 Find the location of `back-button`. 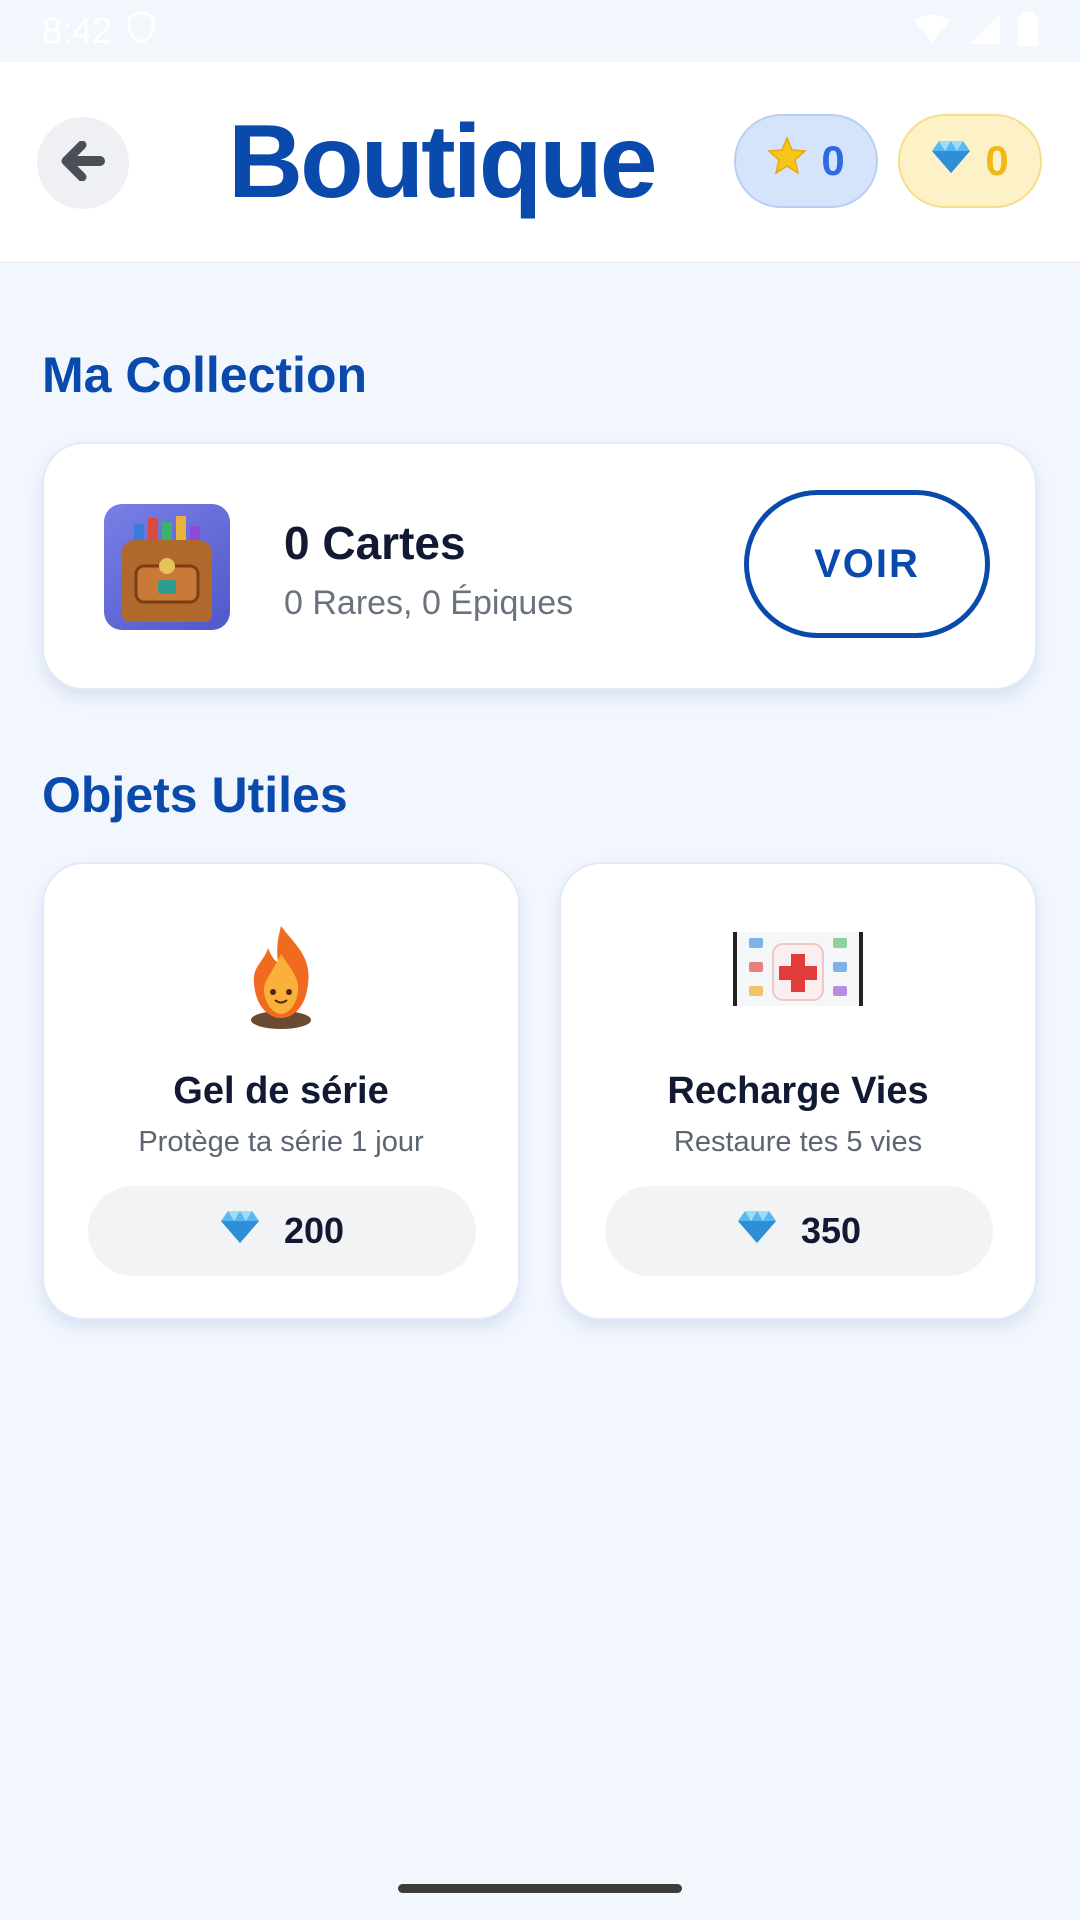

back-button is located at coordinates (83, 163).